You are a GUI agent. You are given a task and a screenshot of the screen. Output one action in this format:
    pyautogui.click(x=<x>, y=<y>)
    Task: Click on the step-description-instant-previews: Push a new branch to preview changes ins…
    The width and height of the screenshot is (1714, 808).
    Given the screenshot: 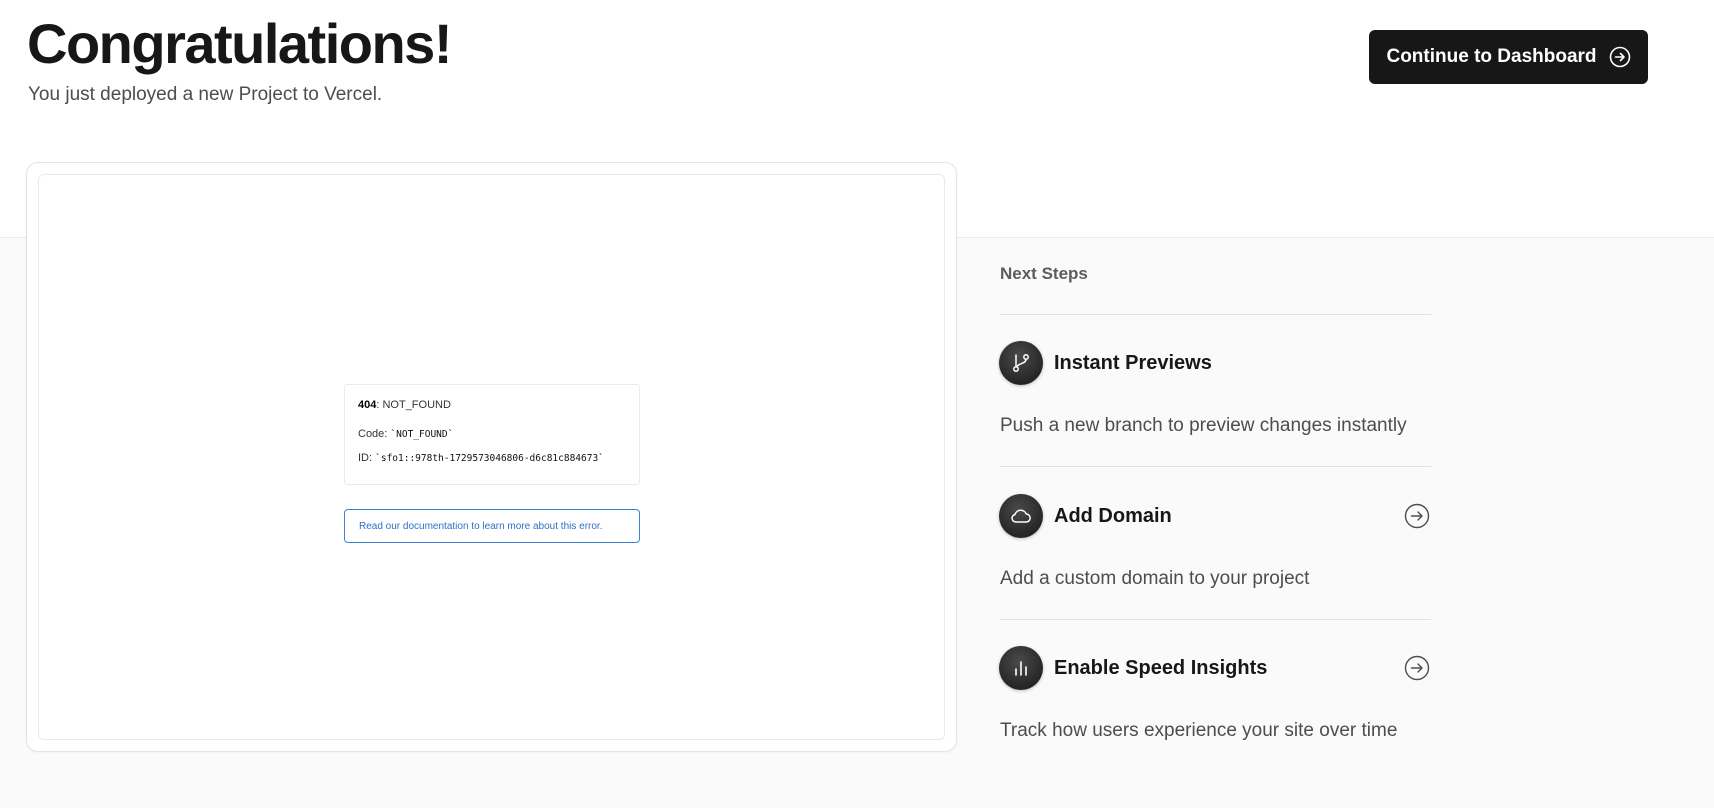 What is the action you would take?
    pyautogui.click(x=1203, y=425)
    